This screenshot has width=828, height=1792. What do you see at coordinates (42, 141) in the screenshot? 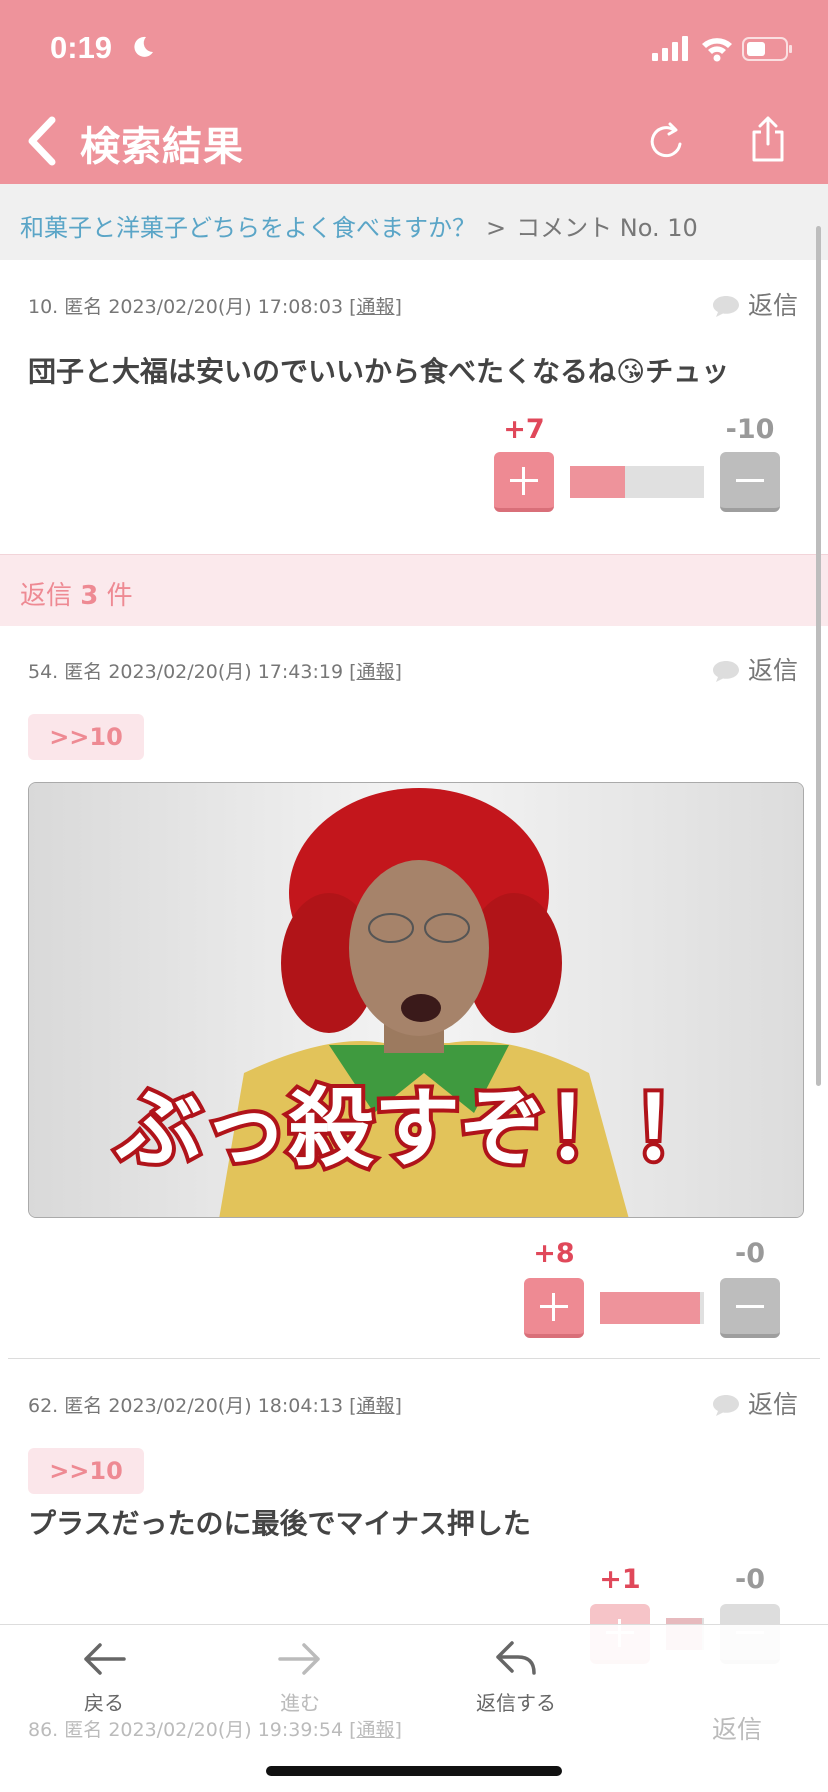
I see `back-chevron-icon` at bounding box center [42, 141].